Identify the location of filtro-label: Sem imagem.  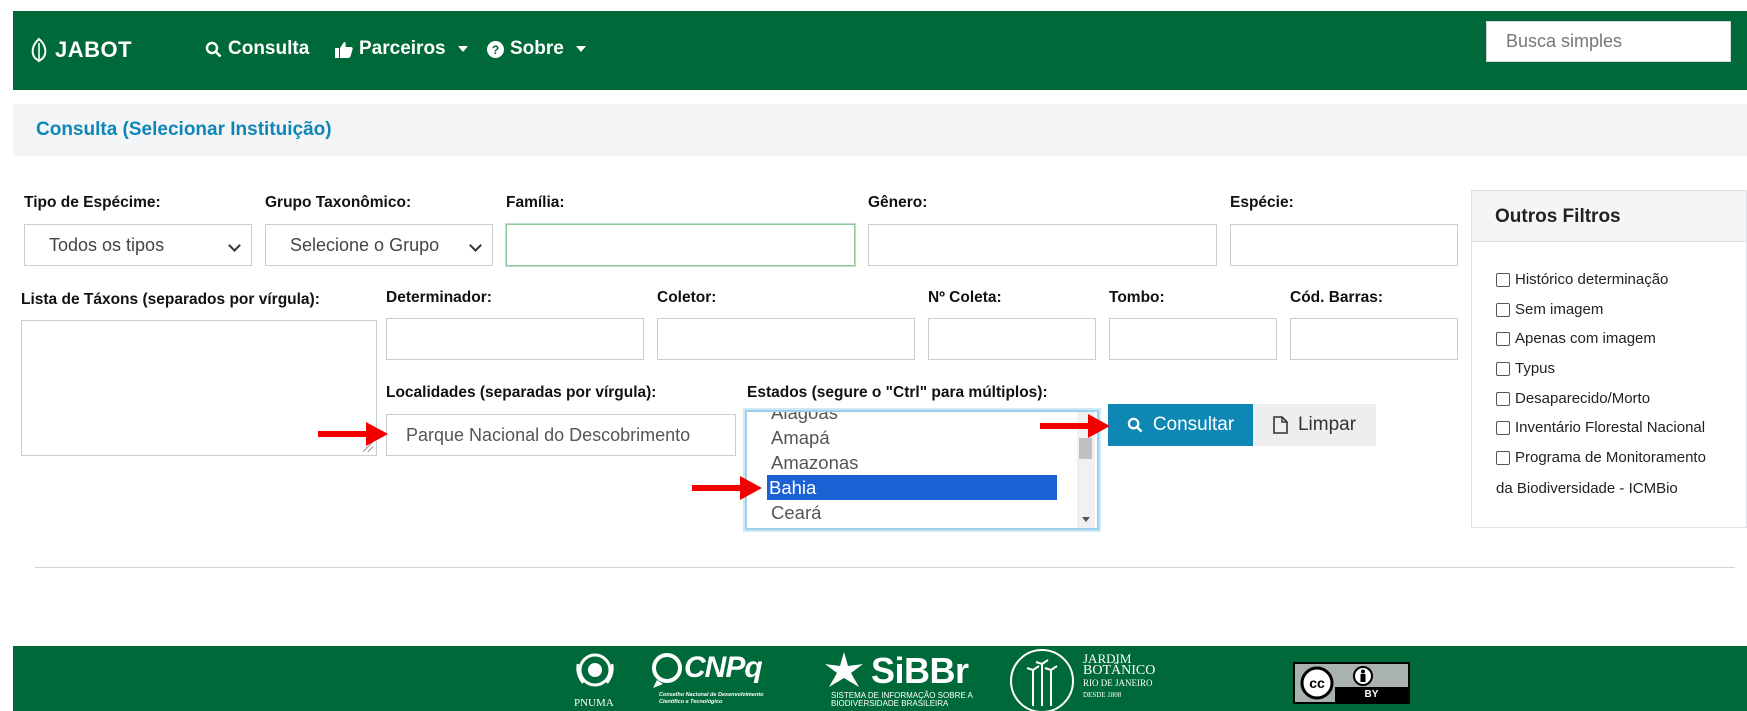
(1559, 309).